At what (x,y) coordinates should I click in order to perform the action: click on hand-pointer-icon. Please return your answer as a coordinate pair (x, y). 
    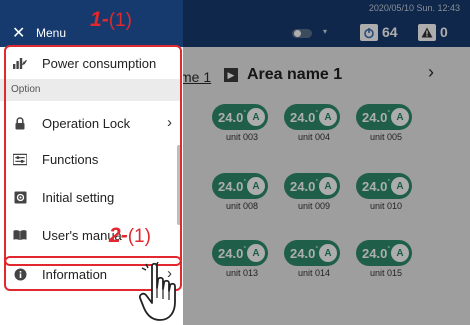
    Looking at the image, I should click on (157, 291).